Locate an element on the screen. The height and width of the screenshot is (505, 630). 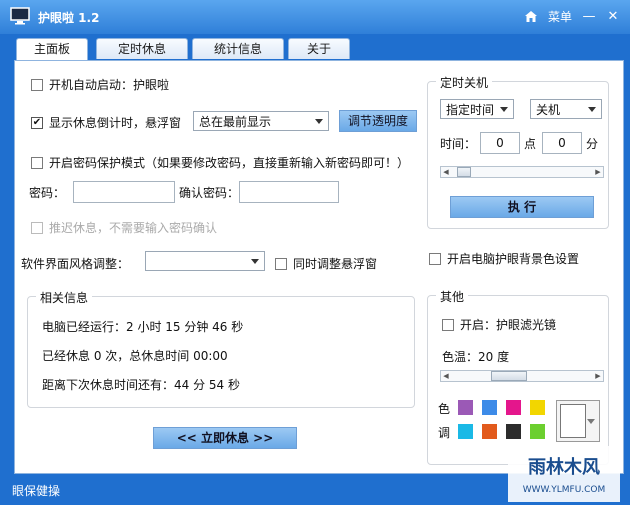
password-label: 密码： is located at coordinates (47, 193).